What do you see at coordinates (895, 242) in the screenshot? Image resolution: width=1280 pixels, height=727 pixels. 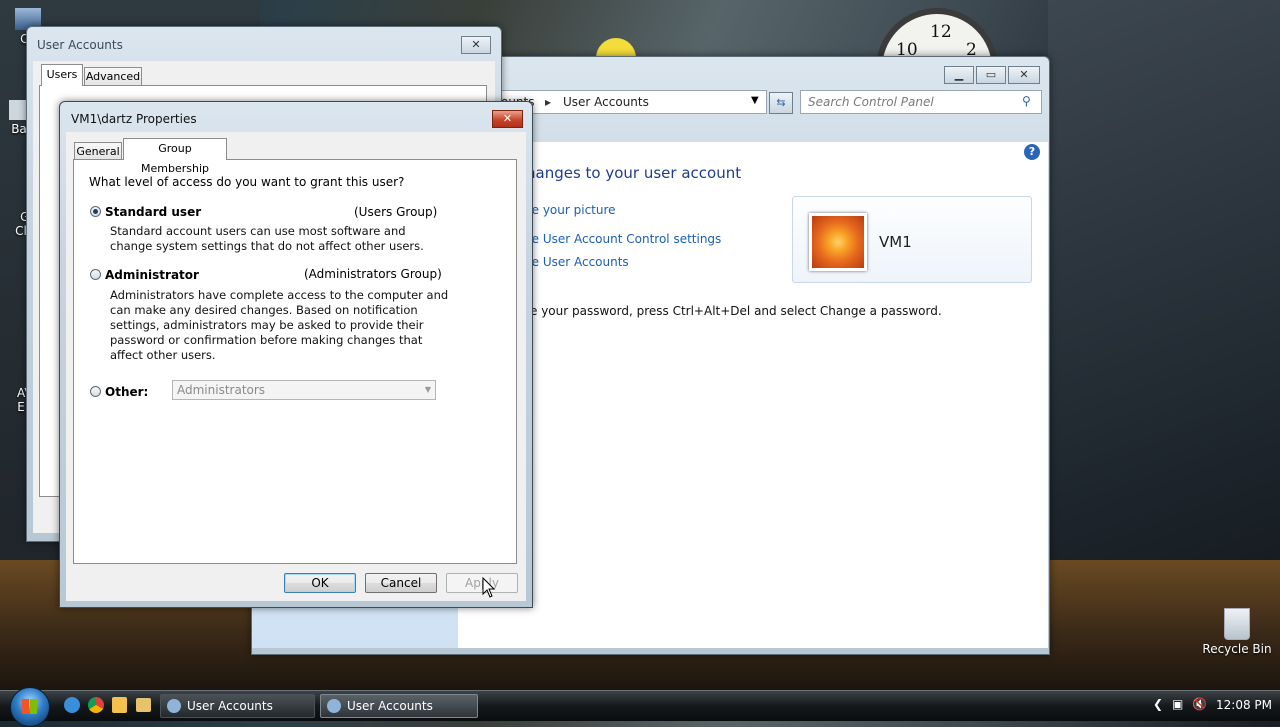 I see `user-name: VM1` at bounding box center [895, 242].